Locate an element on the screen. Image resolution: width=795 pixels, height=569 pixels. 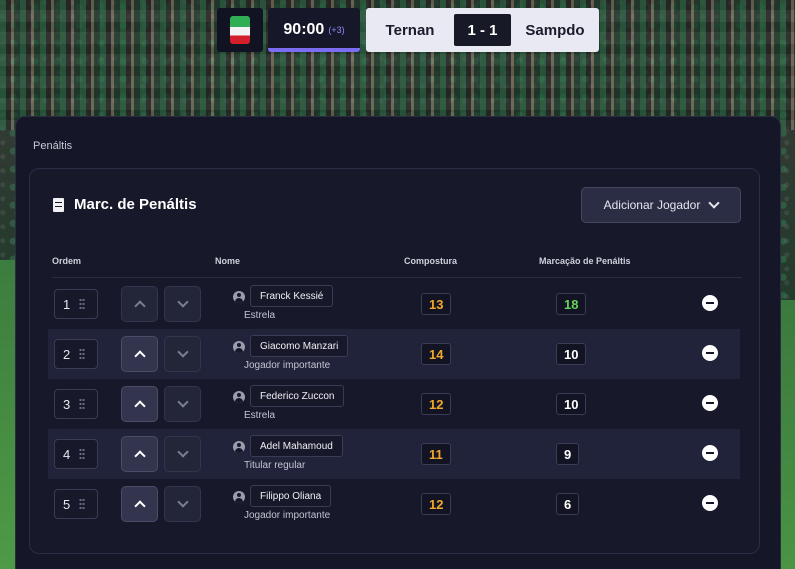
order-handle: 4 is located at coordinates (76, 454).